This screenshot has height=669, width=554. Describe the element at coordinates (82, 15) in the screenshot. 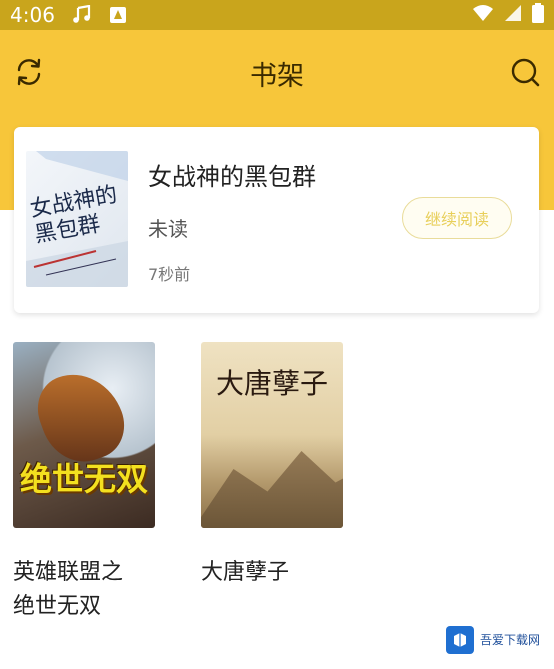

I see `music-note-icon` at that location.